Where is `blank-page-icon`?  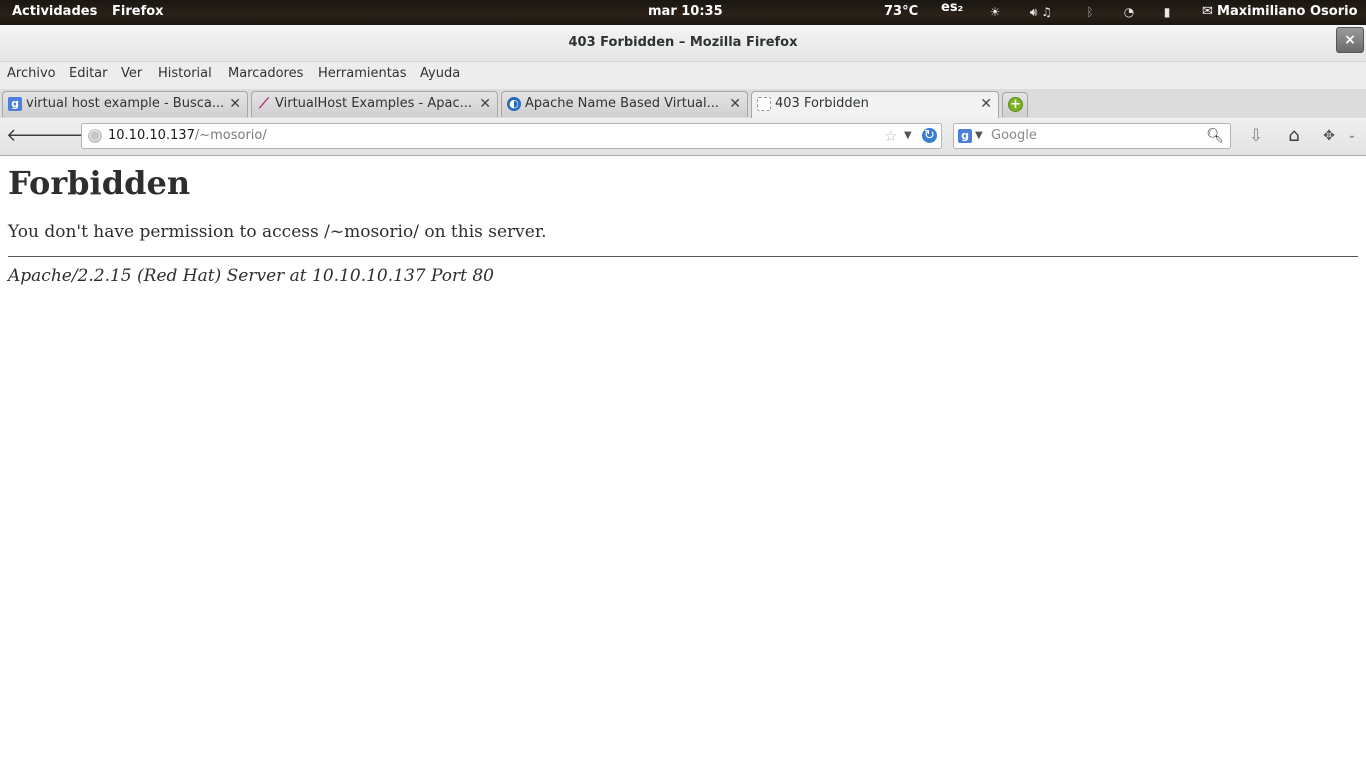
blank-page-icon is located at coordinates (764, 104).